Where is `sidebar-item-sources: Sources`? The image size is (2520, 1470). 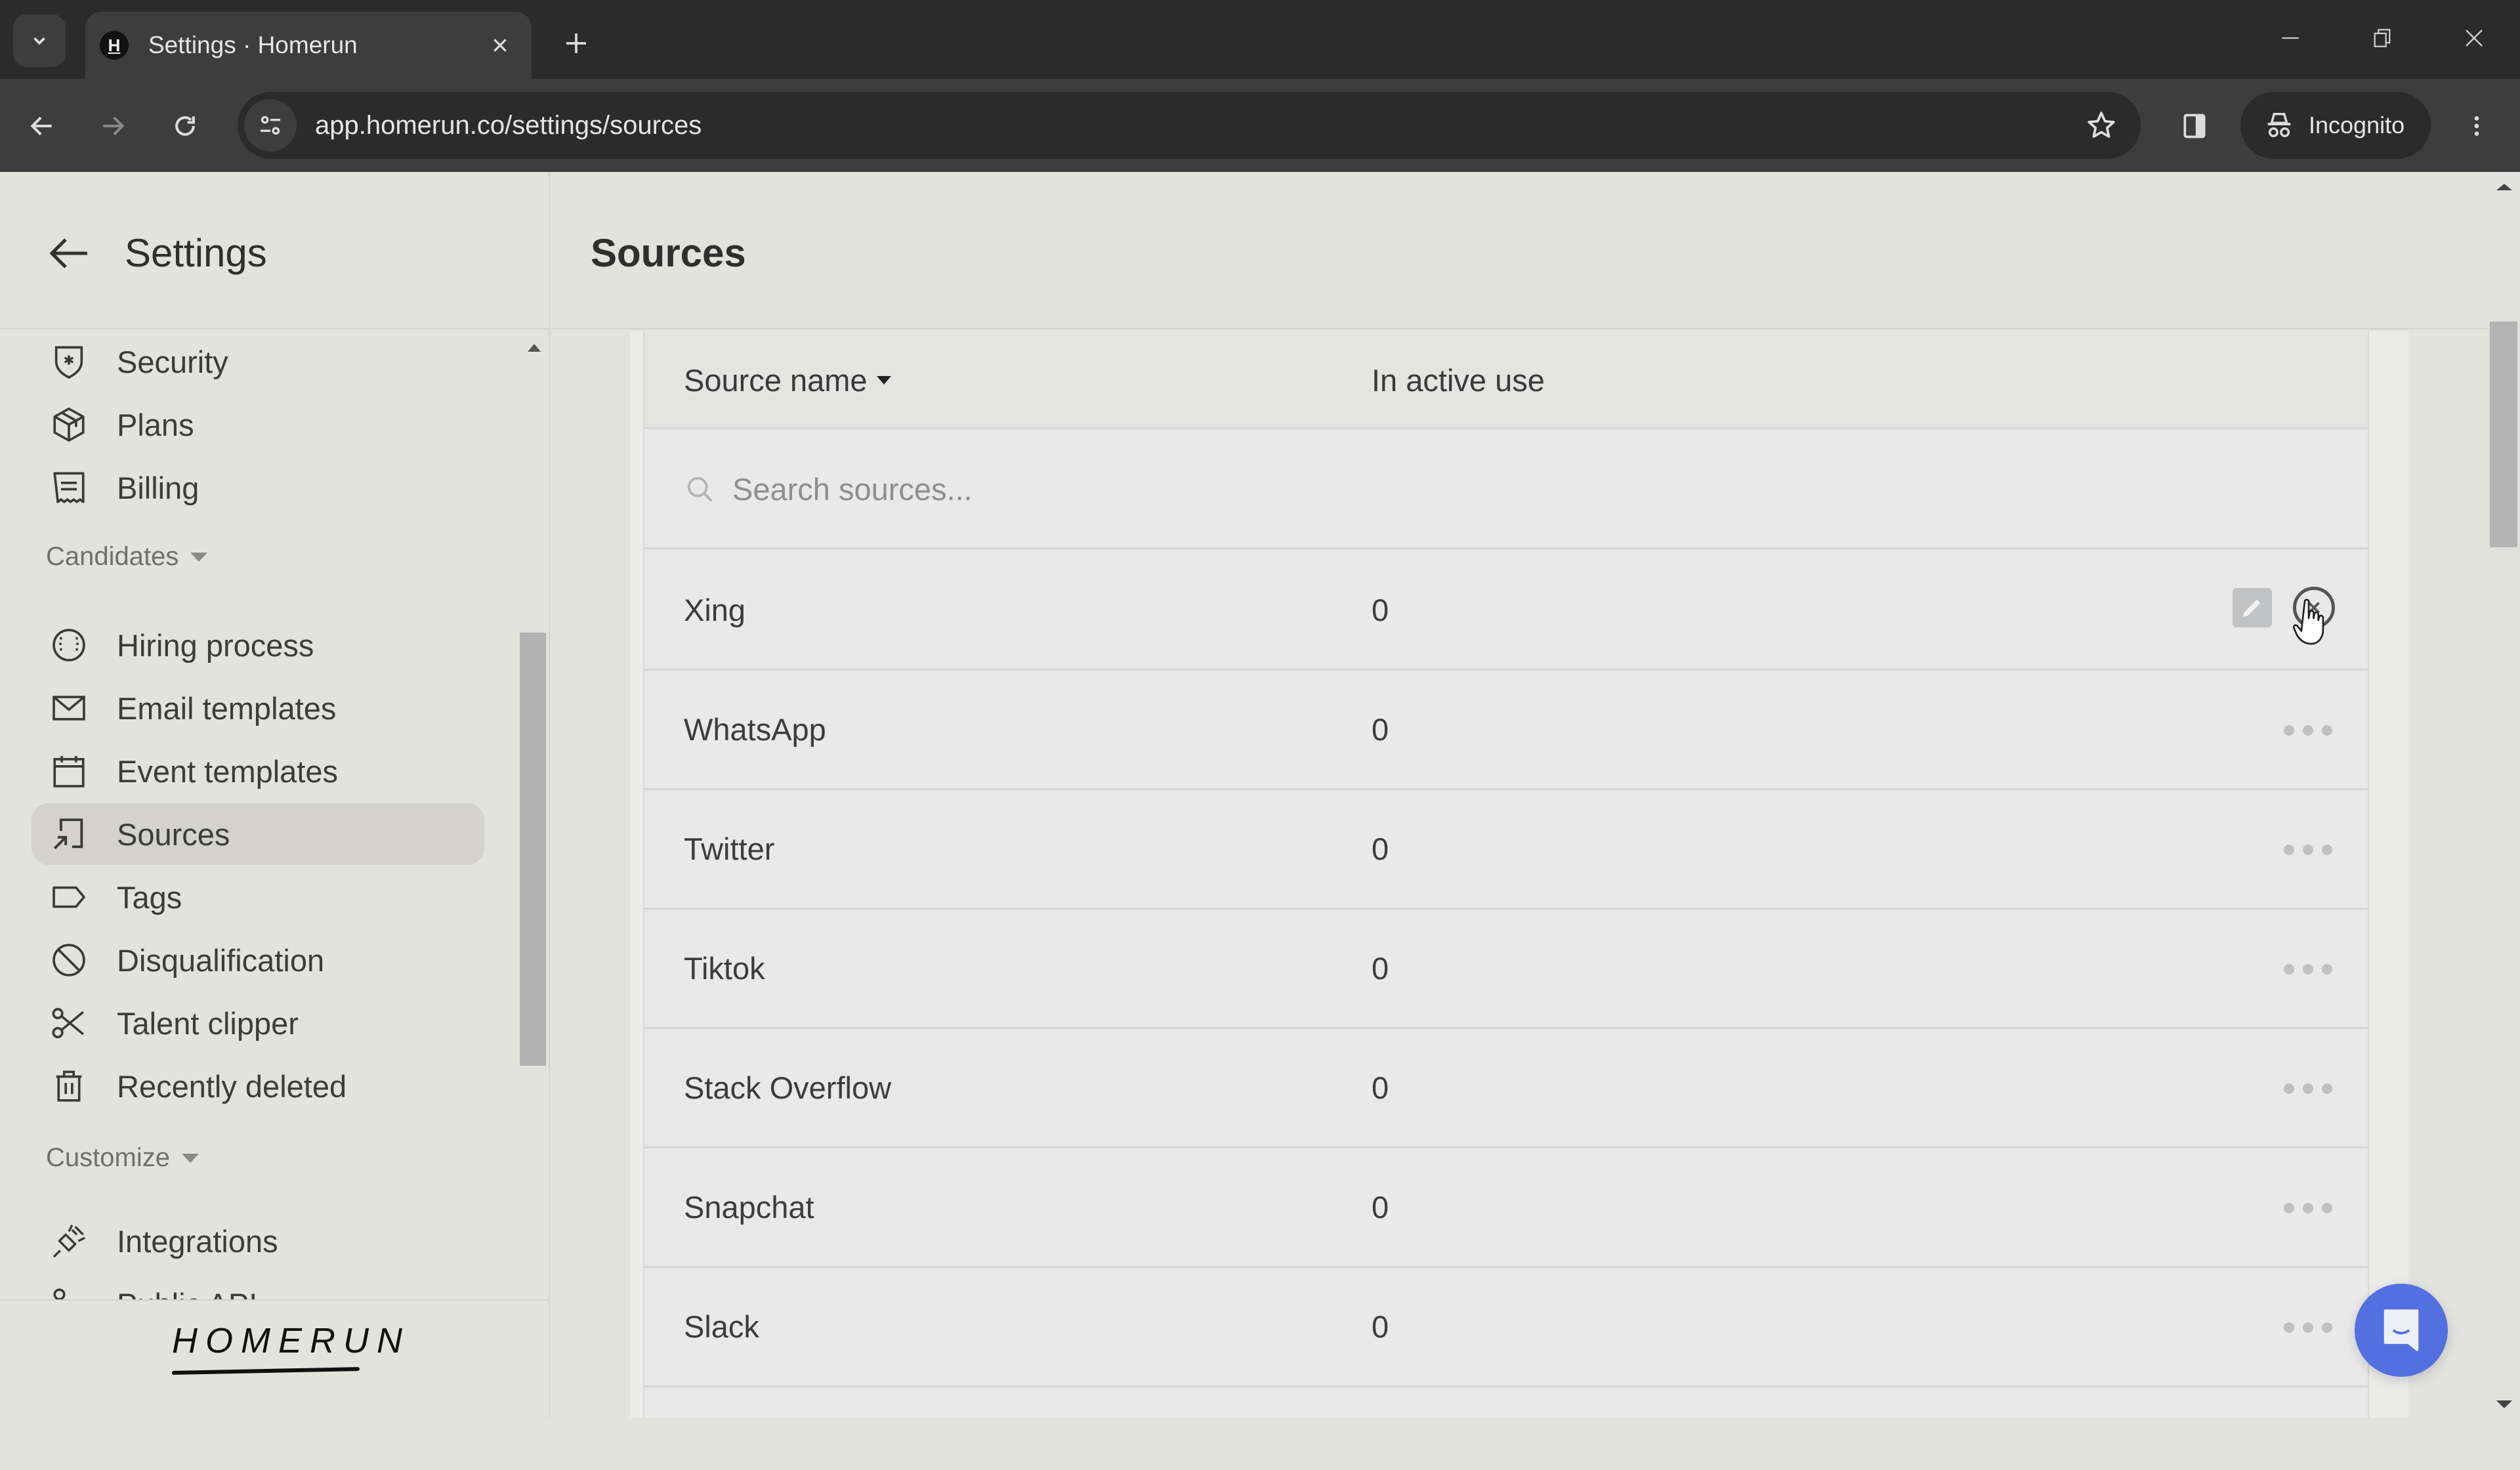 sidebar-item-sources: Sources is located at coordinates (258, 834).